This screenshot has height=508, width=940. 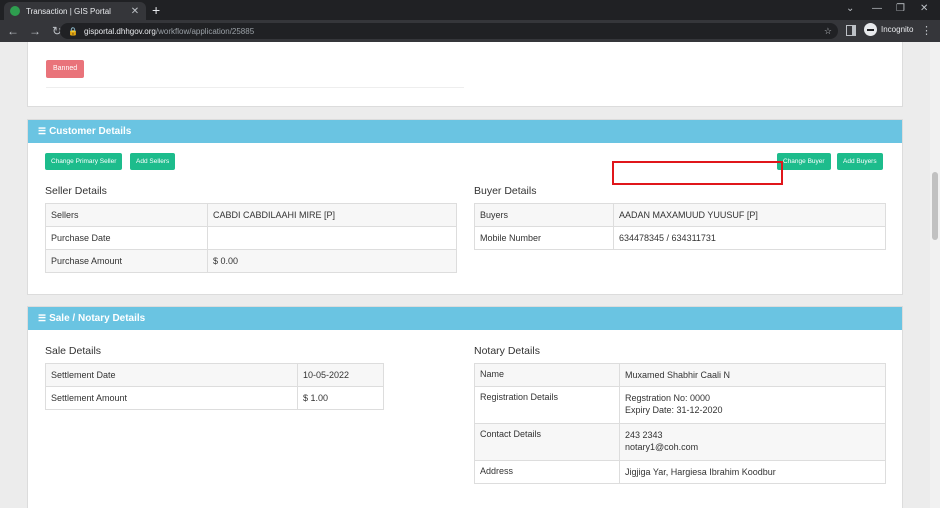 I want to click on star-icon: ☆, so click(x=828, y=31).